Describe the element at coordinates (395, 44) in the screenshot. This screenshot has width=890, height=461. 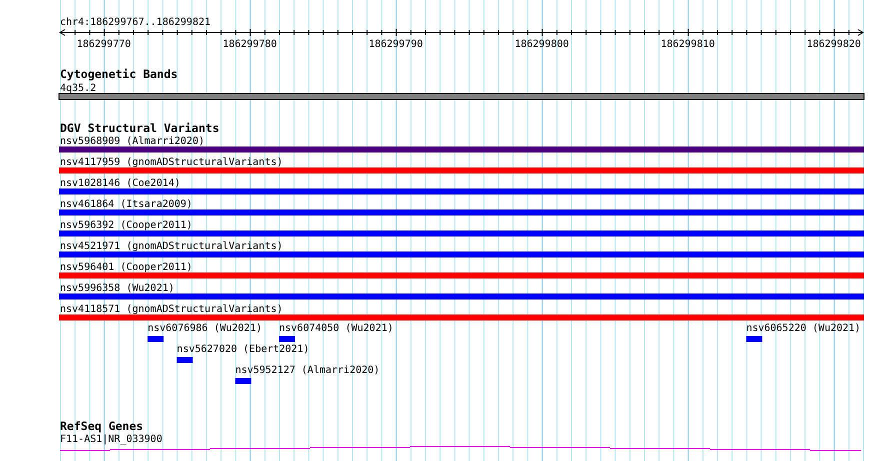
I see `tick-label: 186299790` at that location.